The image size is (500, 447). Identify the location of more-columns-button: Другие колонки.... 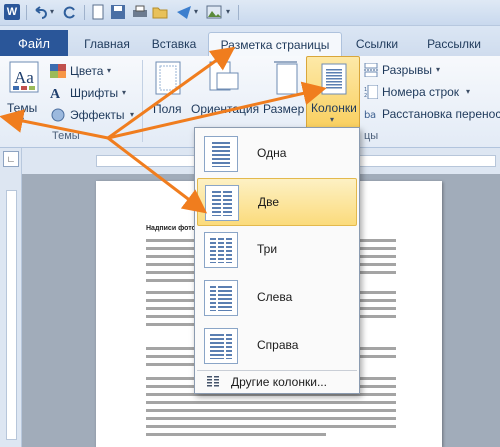
(277, 382).